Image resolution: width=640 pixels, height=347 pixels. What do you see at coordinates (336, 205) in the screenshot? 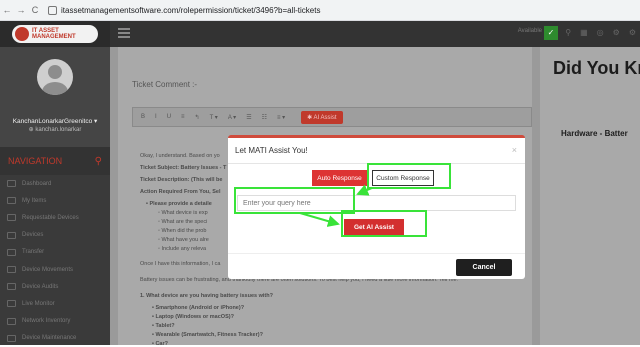
I see `annotation-arrows` at bounding box center [336, 205].